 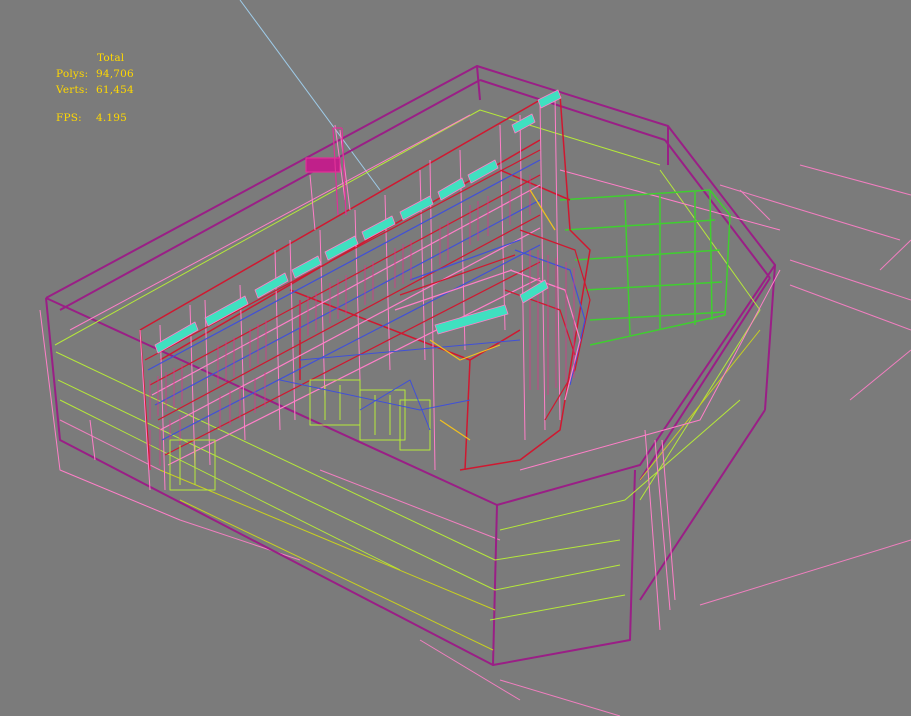 I want to click on polys-row: Polys: 94,706, so click(x=95, y=74).